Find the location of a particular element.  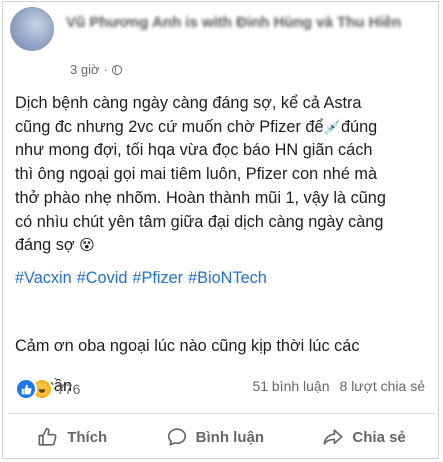

hashtag-link: #BioNTech is located at coordinates (227, 278).